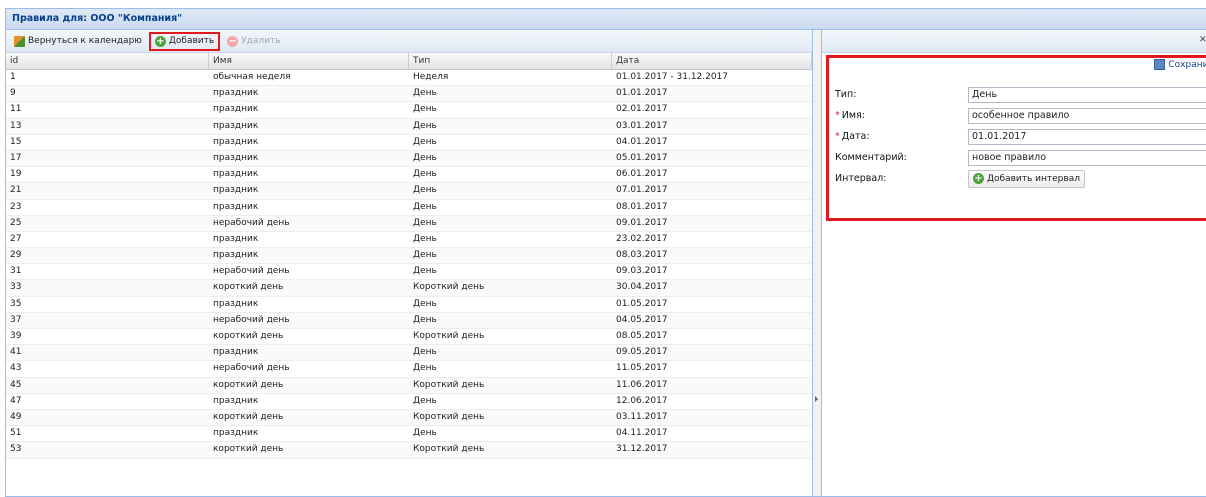 This screenshot has width=1206, height=497. Describe the element at coordinates (409, 337) in the screenshot. I see `table-row: 39 короткий день Короткий день 08.05.2017` at that location.